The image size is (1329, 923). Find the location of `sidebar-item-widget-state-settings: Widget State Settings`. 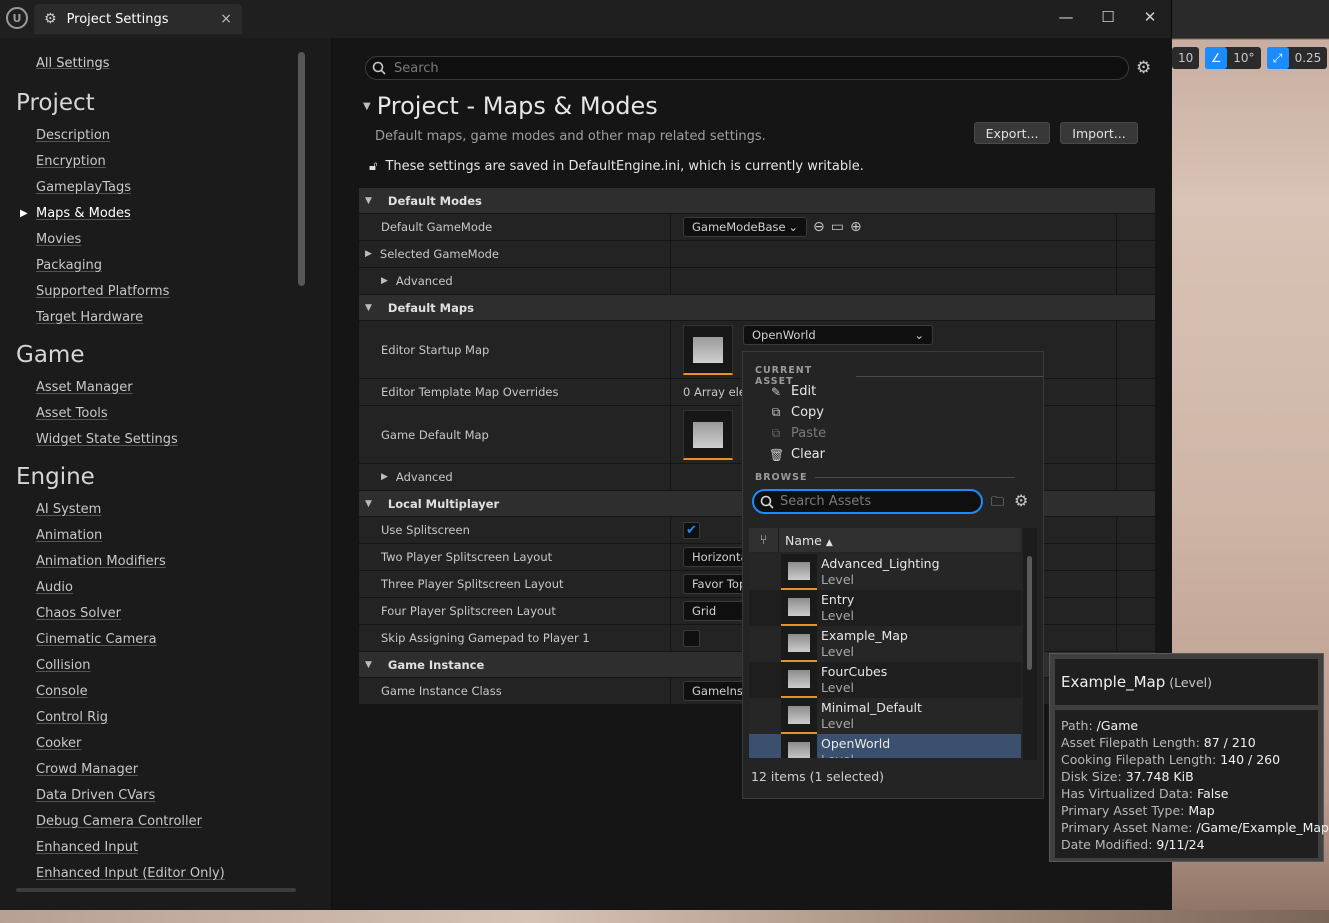

sidebar-item-widget-state-settings: Widget State Settings is located at coordinates (107, 439).